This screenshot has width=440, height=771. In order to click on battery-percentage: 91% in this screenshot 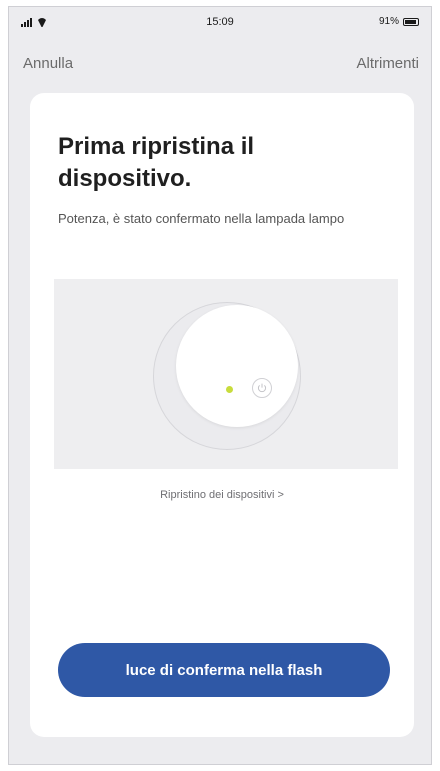, I will do `click(388, 21)`.